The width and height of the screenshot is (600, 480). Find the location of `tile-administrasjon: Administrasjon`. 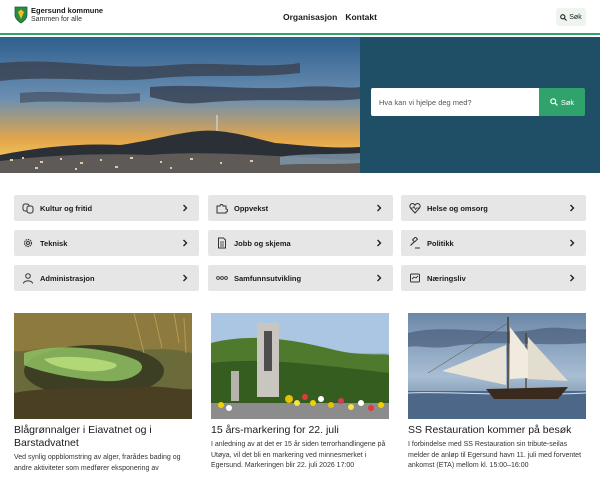

tile-administrasjon: Administrasjon is located at coordinates (106, 278).